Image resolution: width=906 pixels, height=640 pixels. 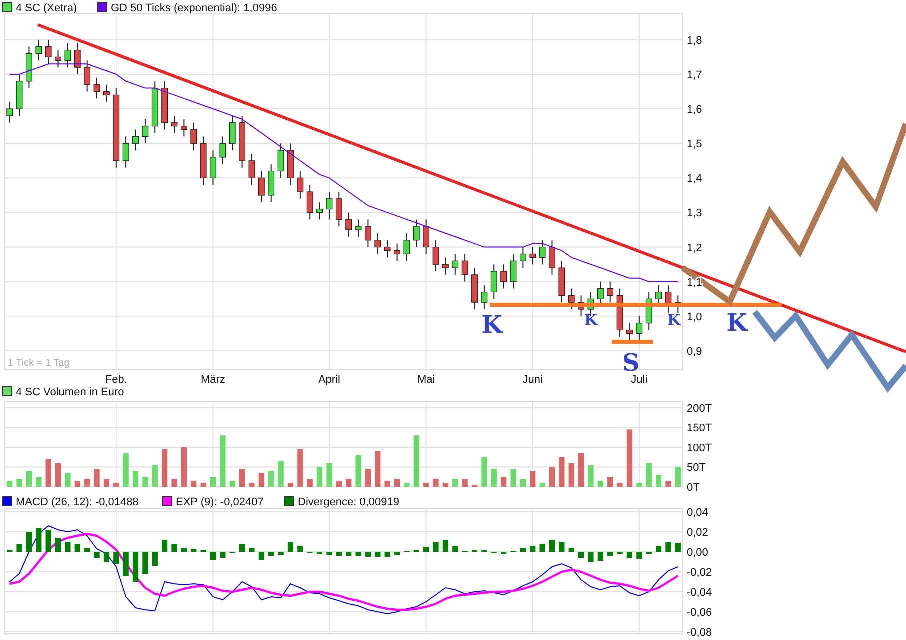 I want to click on axis-label: Feb., so click(x=116, y=380).